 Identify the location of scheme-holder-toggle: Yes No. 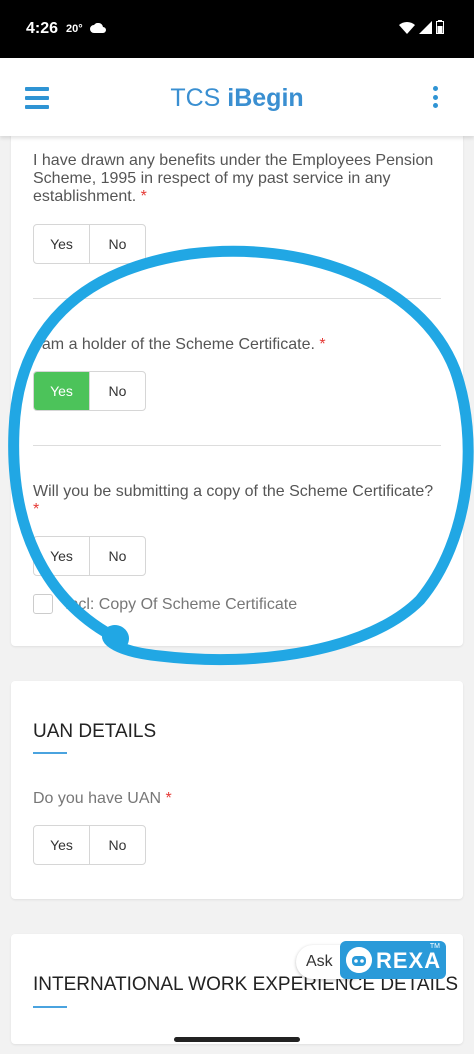
(89, 391).